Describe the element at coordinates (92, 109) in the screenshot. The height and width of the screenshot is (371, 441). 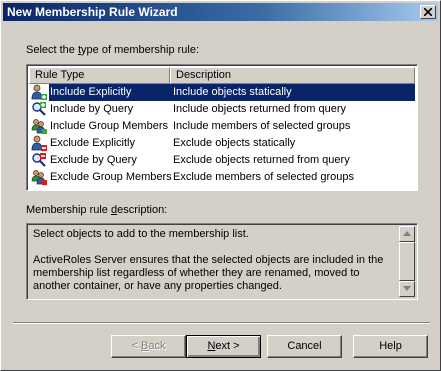
I see `rule-type-name: Include by Query` at that location.